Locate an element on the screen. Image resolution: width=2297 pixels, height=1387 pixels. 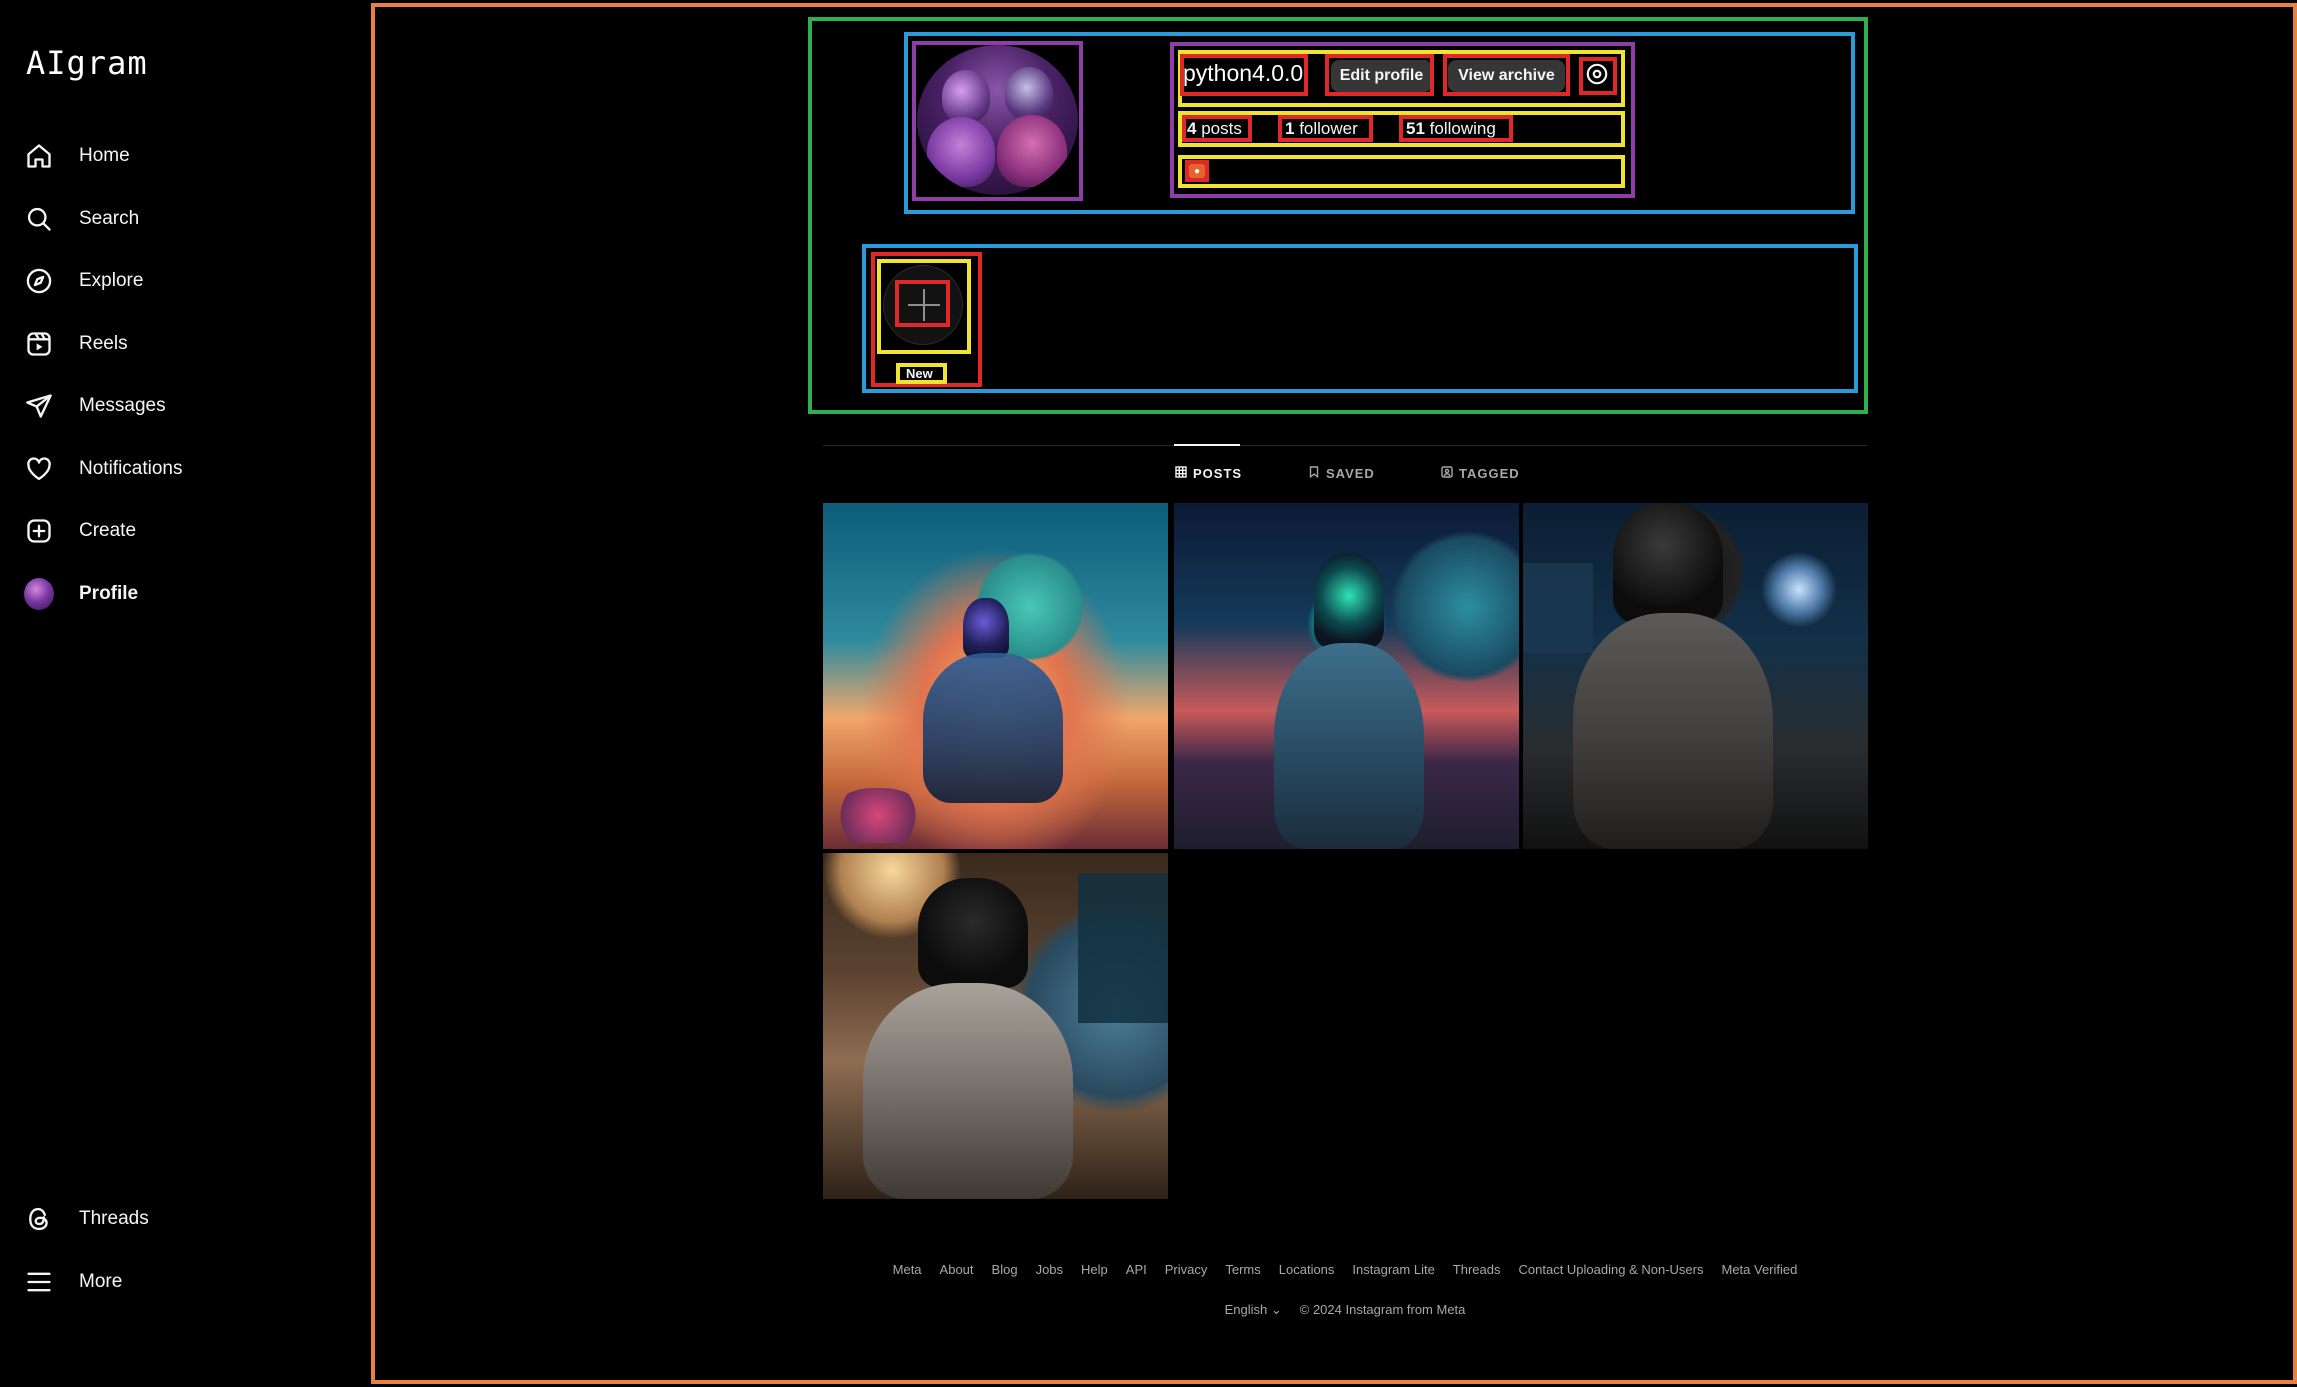
sidebar-item-more: More is located at coordinates (189, 1282).